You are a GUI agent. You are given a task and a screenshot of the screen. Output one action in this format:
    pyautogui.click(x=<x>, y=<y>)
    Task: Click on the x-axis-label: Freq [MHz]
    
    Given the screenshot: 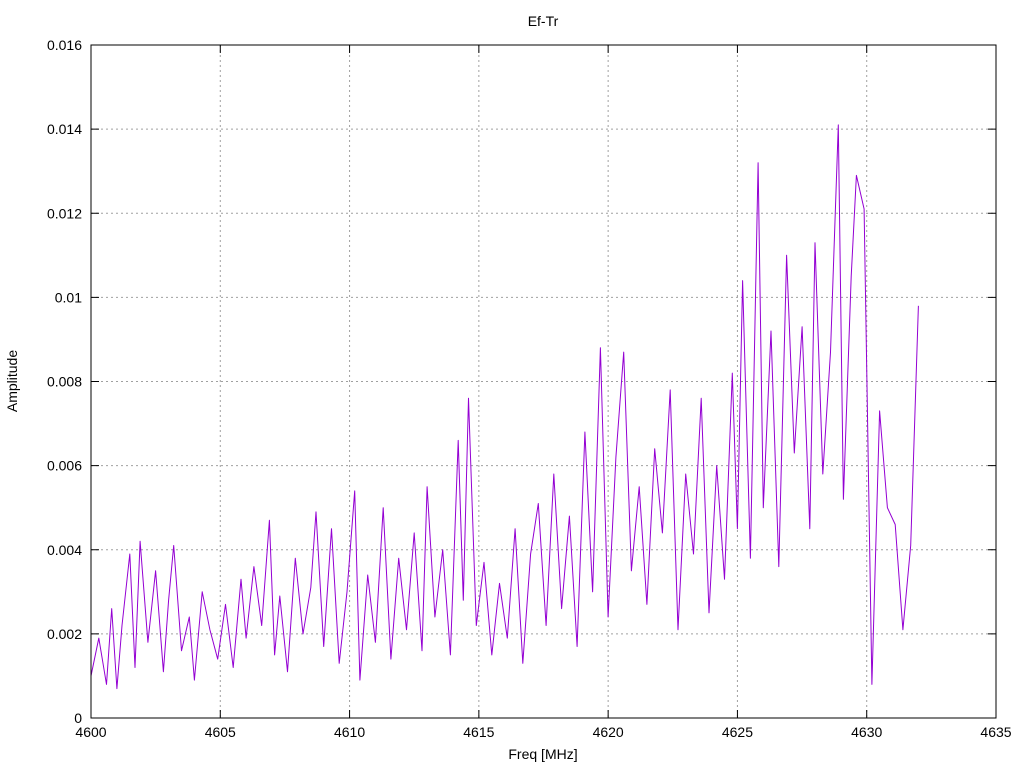 What is the action you would take?
    pyautogui.click(x=542, y=754)
    